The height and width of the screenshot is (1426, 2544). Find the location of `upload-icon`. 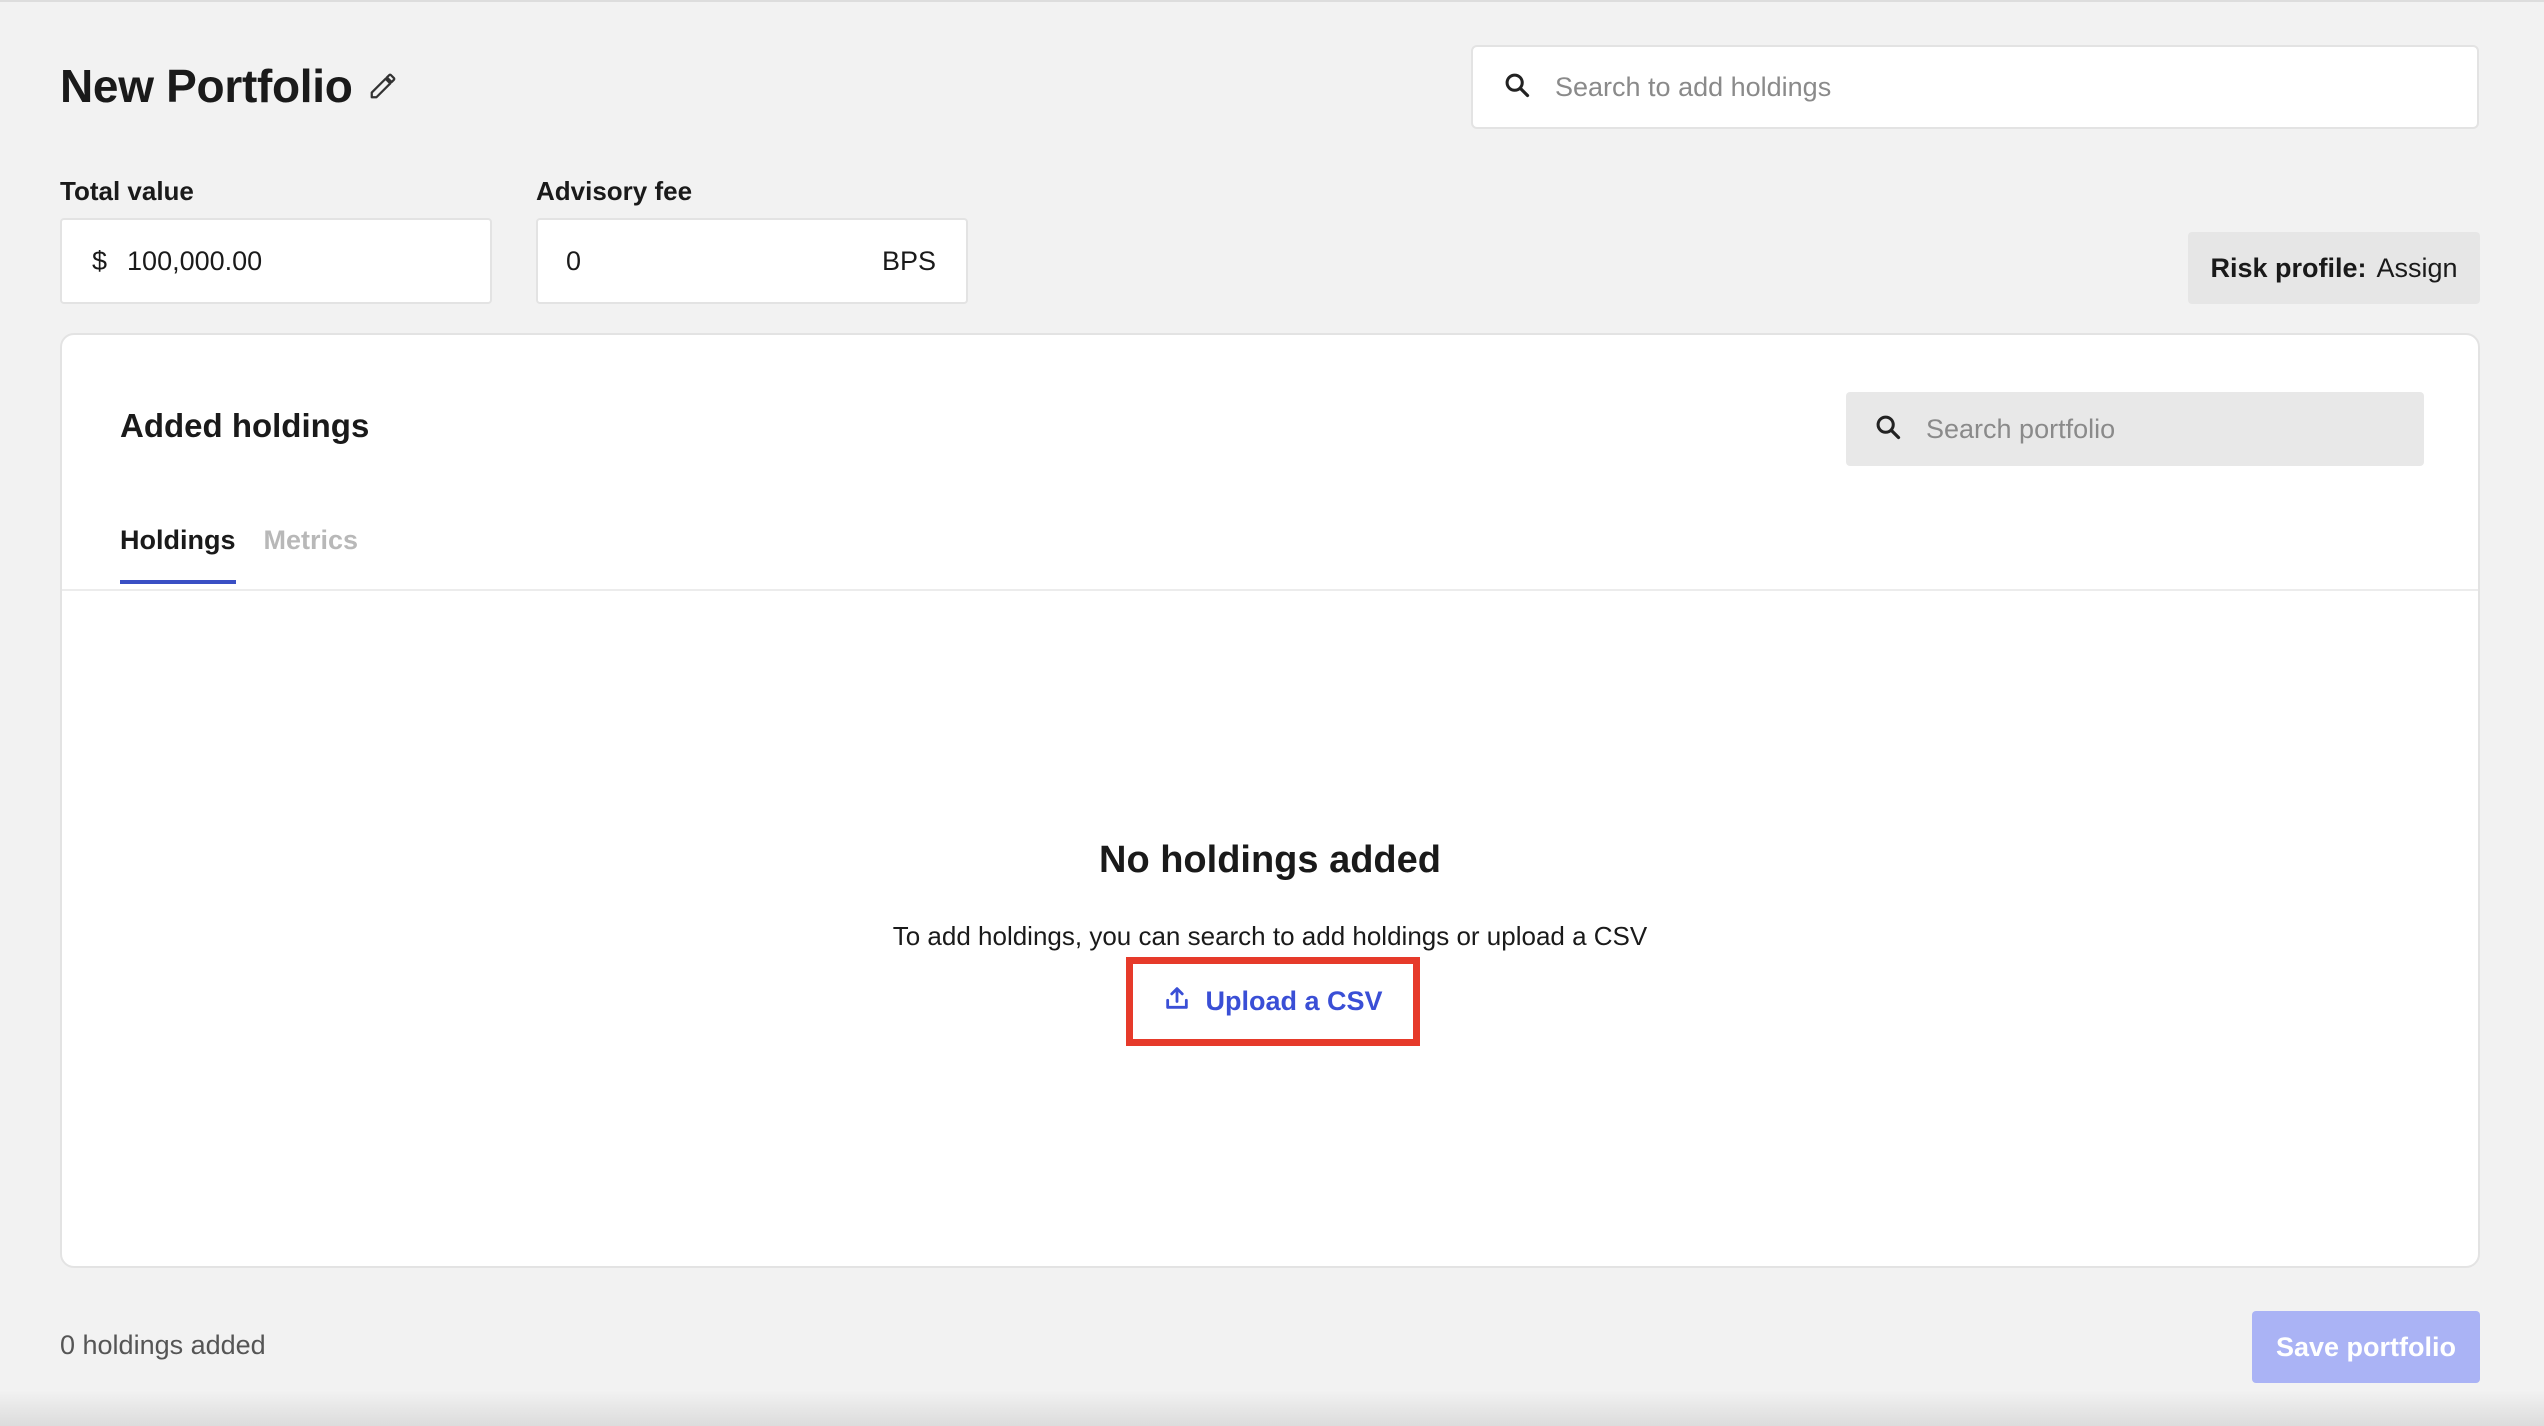

upload-icon is located at coordinates (1177, 1001).